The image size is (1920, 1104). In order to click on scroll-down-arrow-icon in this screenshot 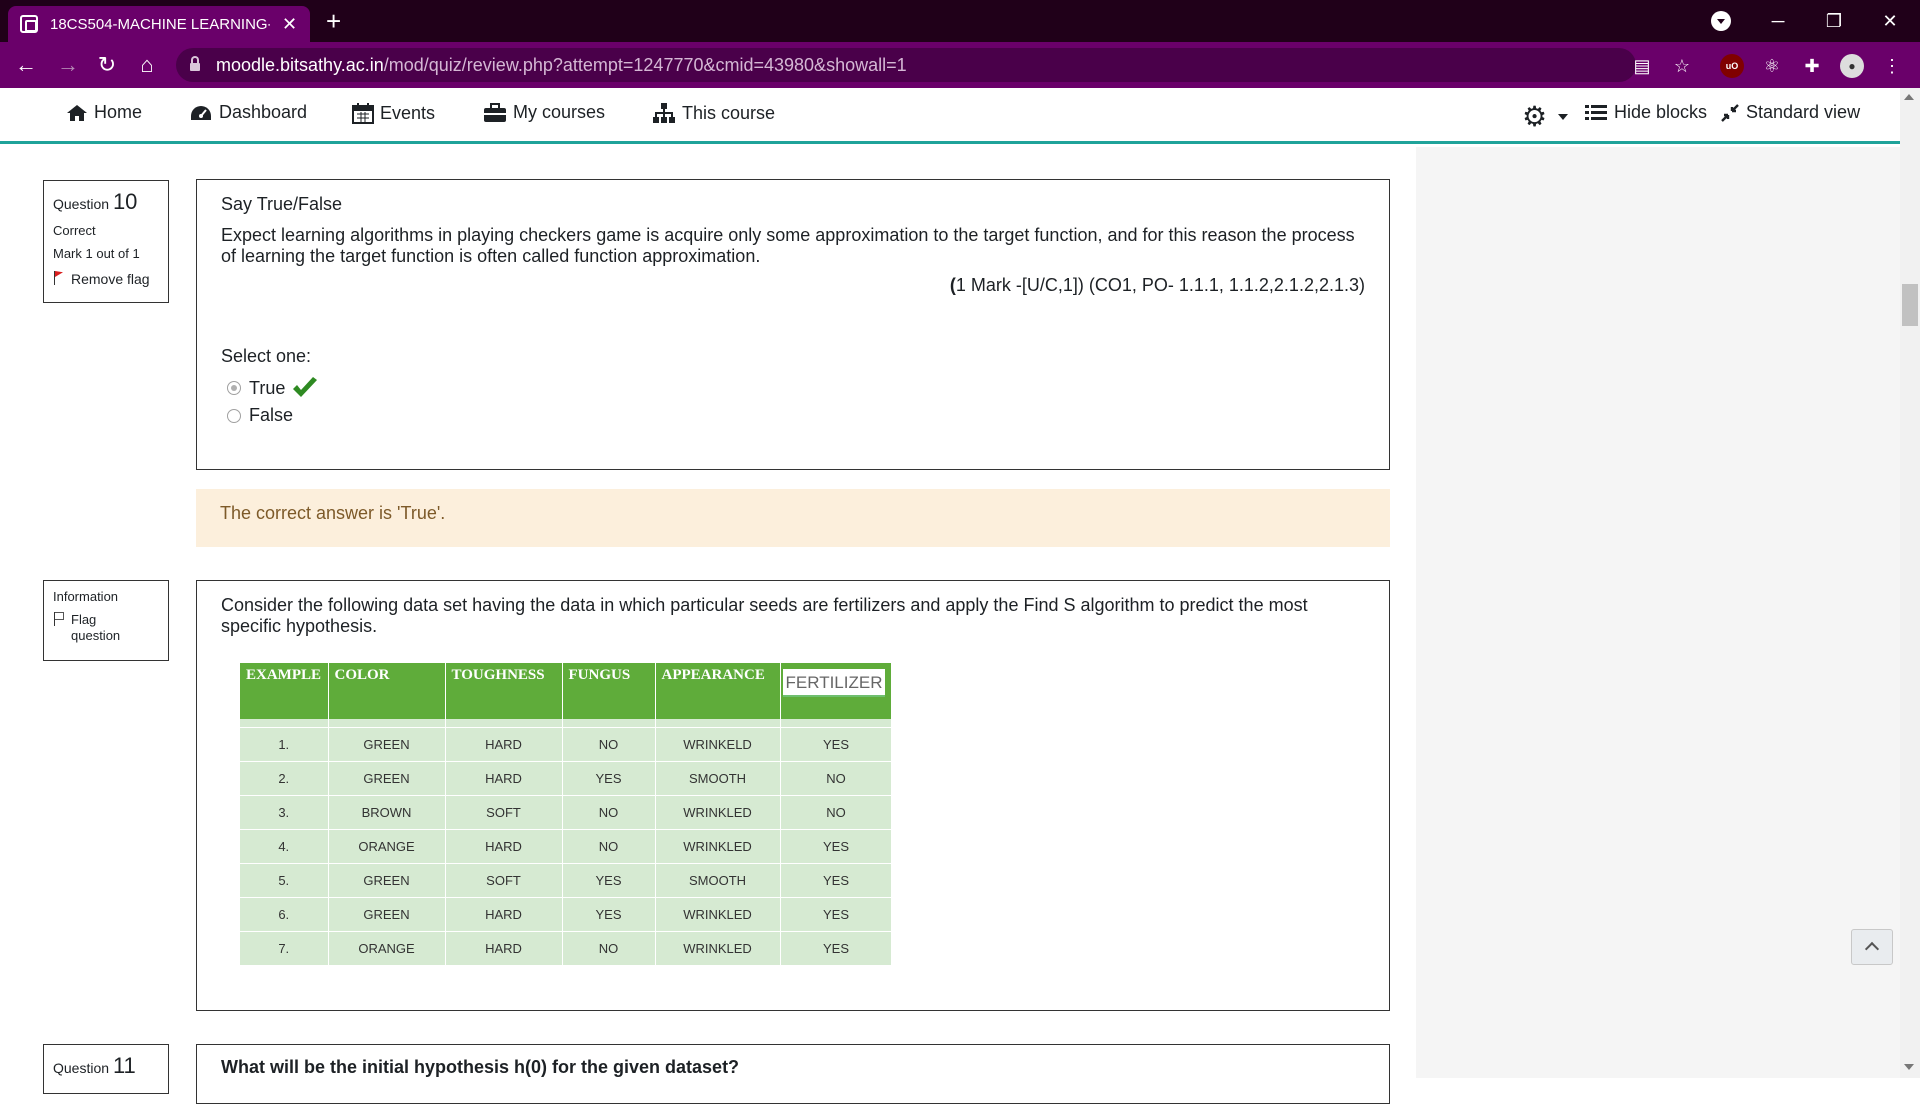, I will do `click(1909, 1067)`.